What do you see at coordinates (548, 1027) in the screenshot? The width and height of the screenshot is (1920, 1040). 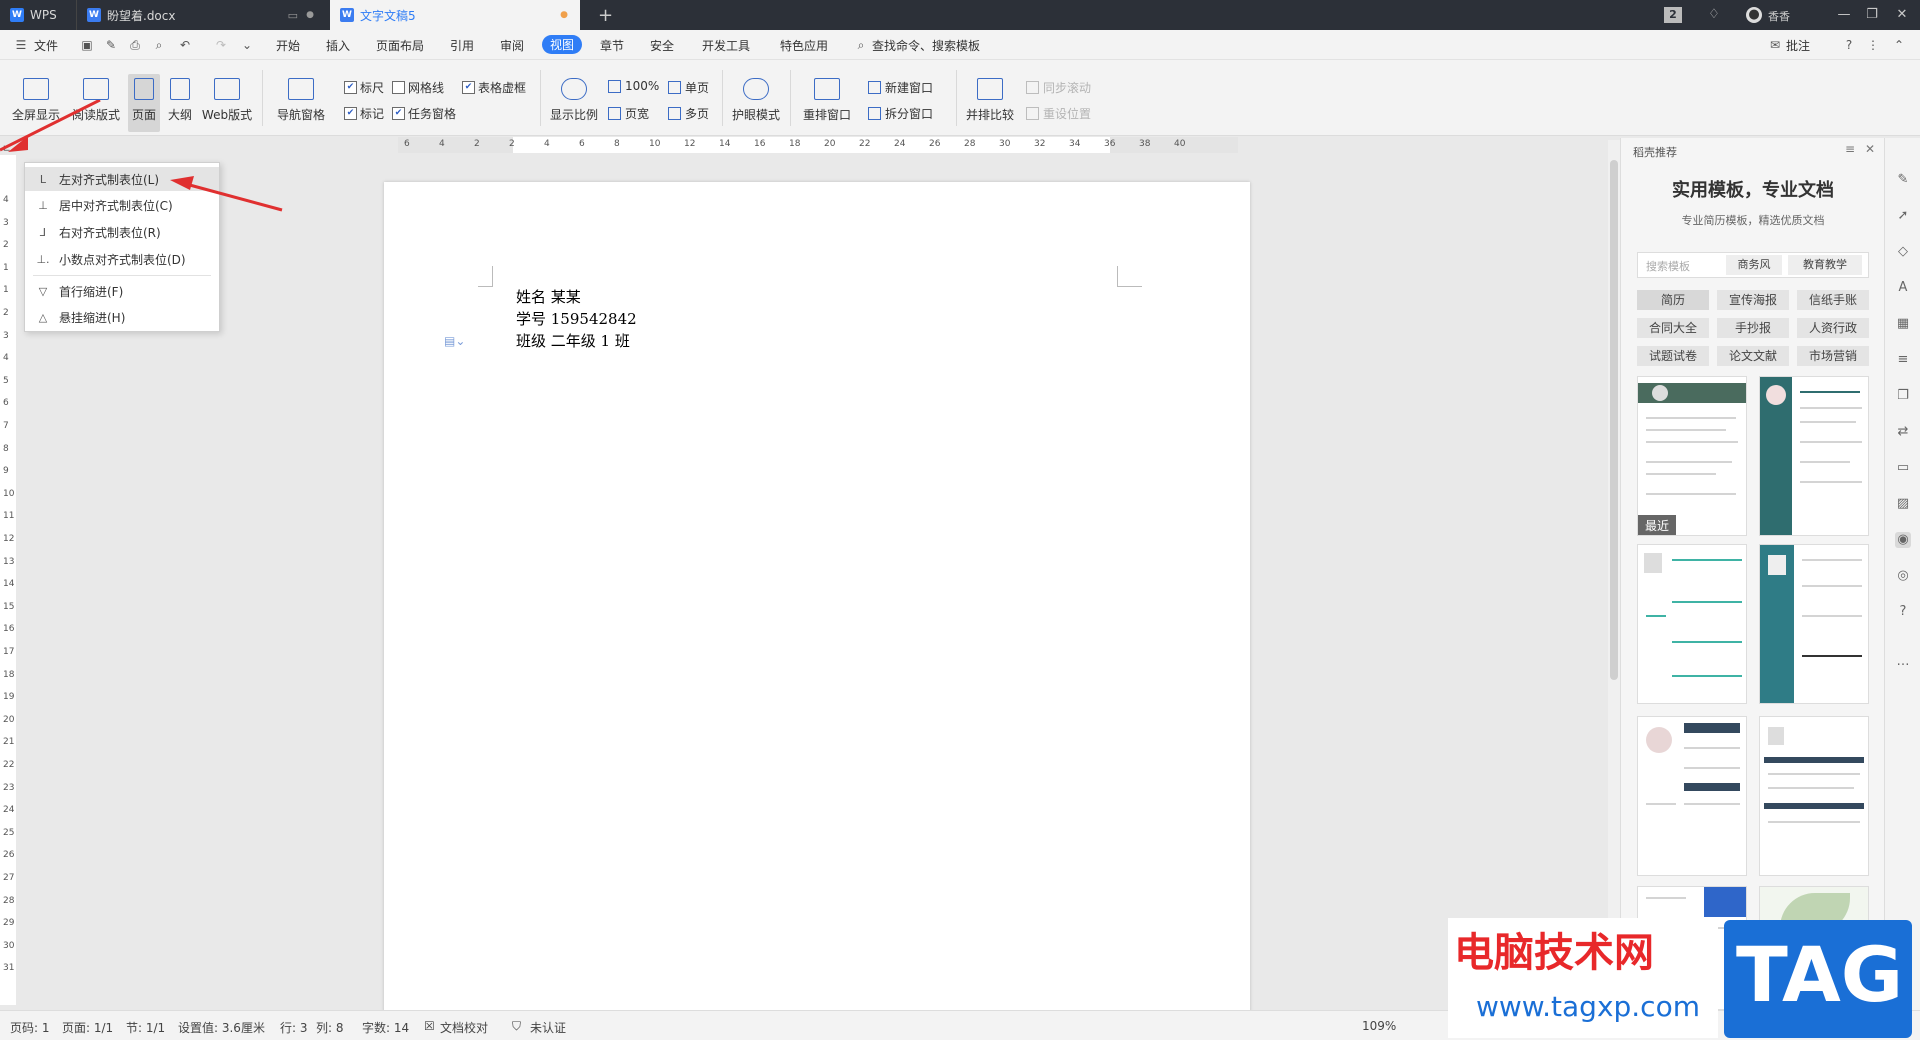 I see `status-cert: 未认证` at bounding box center [548, 1027].